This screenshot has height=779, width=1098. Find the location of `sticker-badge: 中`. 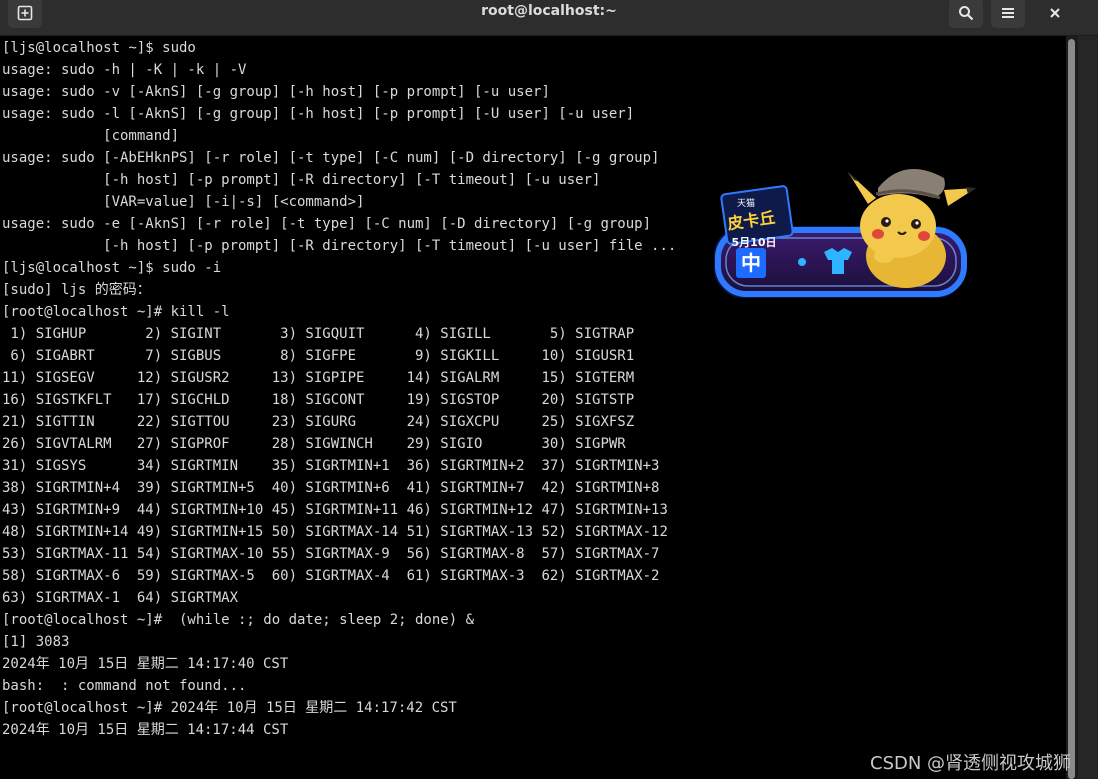

sticker-badge: 中 is located at coordinates (751, 263).